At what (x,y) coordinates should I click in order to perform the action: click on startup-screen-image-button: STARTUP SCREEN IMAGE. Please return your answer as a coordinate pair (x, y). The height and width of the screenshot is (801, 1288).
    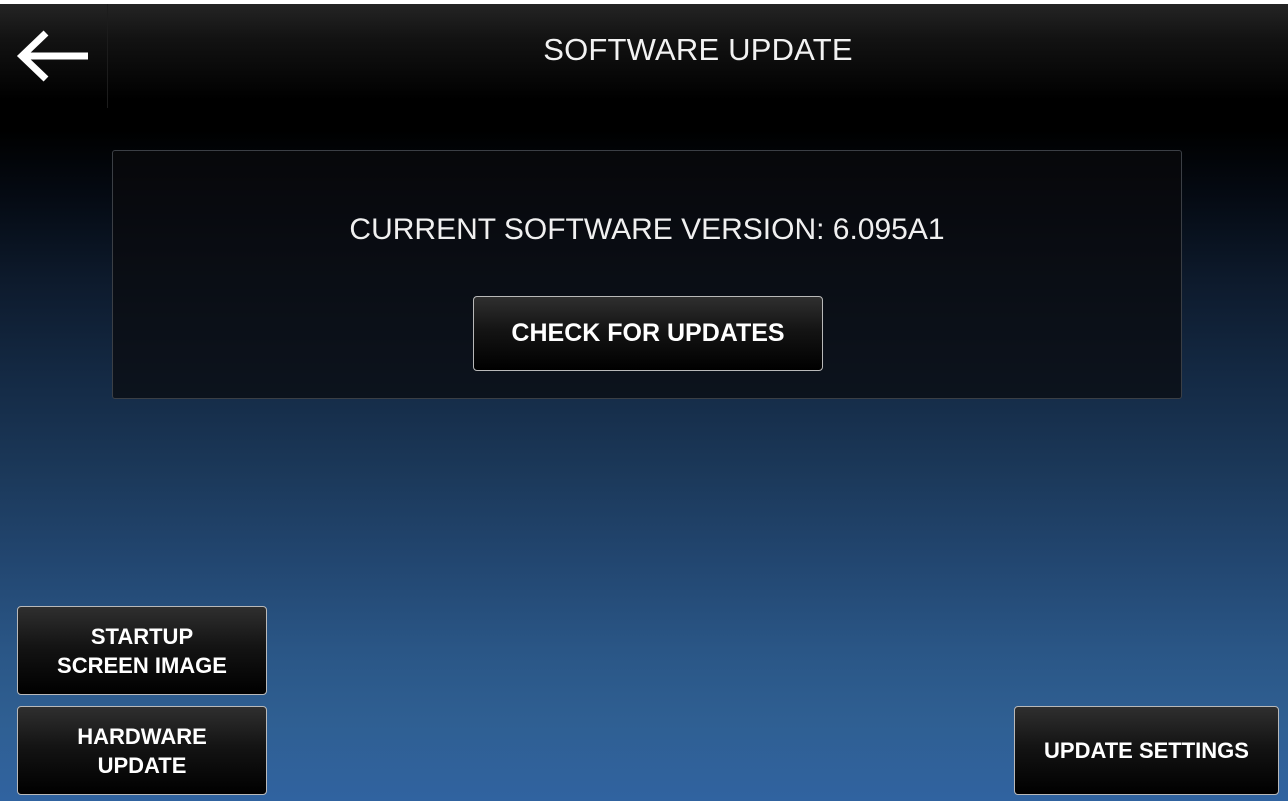
    Looking at the image, I should click on (142, 650).